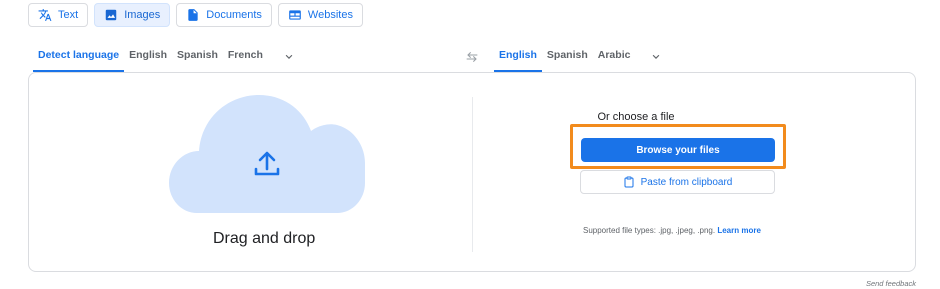  I want to click on tab-documents-label: Documents, so click(234, 15).